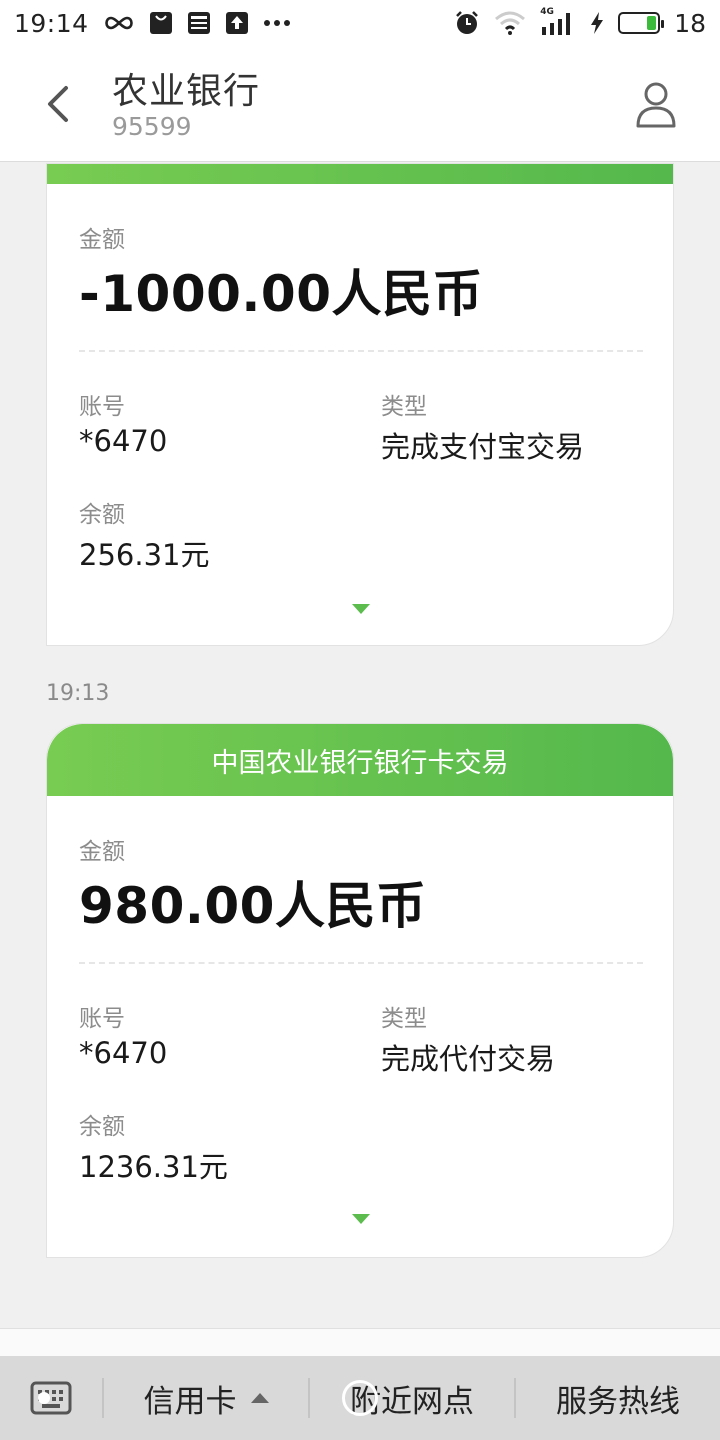 This screenshot has width=720, height=1440. Describe the element at coordinates (547, 12) in the screenshot. I see `network-type-label: 4G` at that location.